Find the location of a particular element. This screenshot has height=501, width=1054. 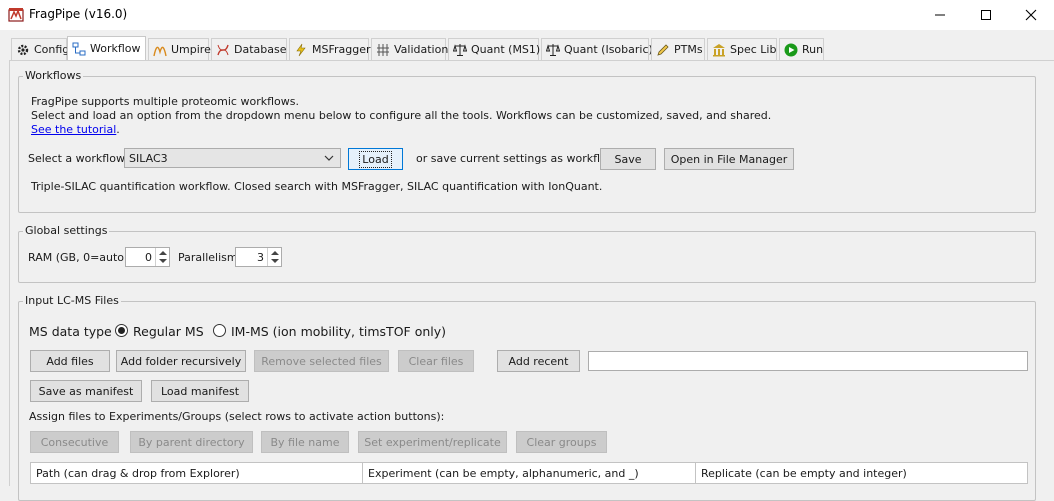

tab-workflow: Workflow is located at coordinates (106, 48).